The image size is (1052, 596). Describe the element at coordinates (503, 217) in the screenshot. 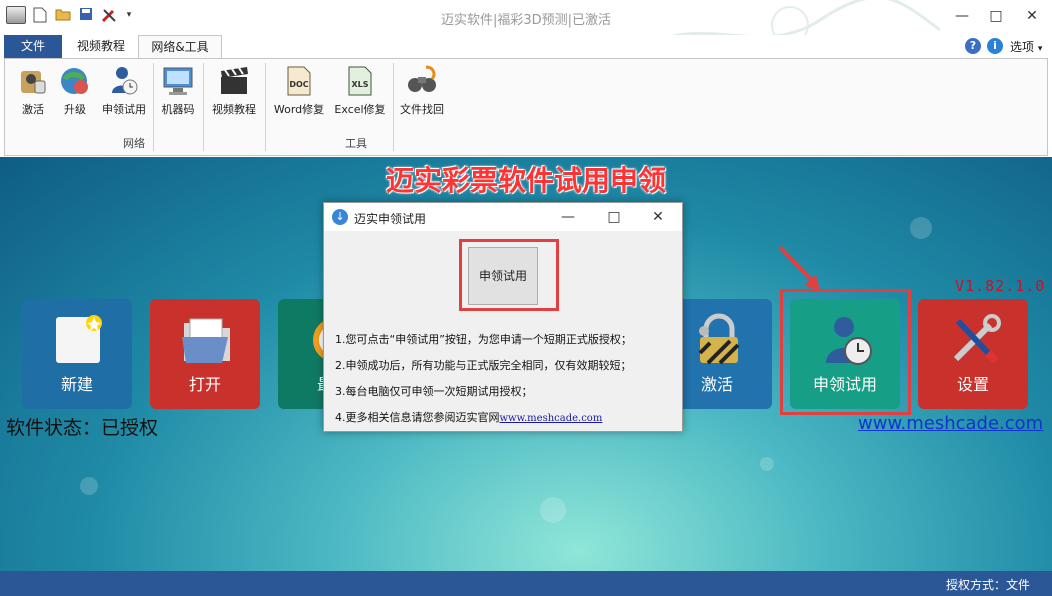

I see `dialog-title-bar: ↓ 迈实申领试用 — □ ✕` at that location.